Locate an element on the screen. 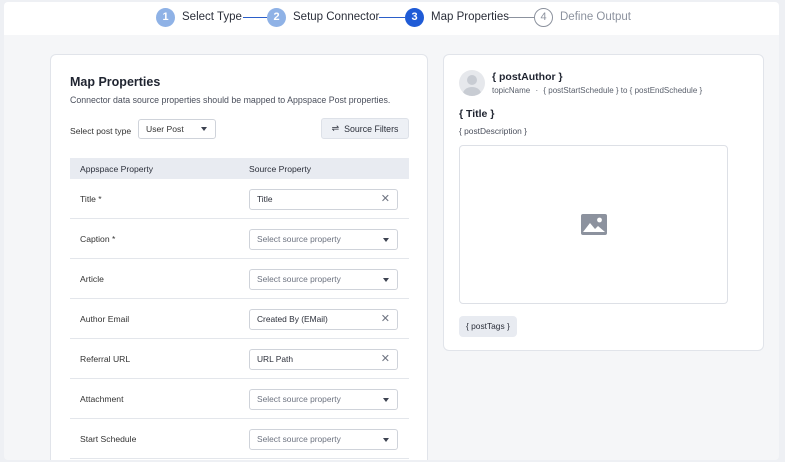  selected-source: URL Path is located at coordinates (275, 359).